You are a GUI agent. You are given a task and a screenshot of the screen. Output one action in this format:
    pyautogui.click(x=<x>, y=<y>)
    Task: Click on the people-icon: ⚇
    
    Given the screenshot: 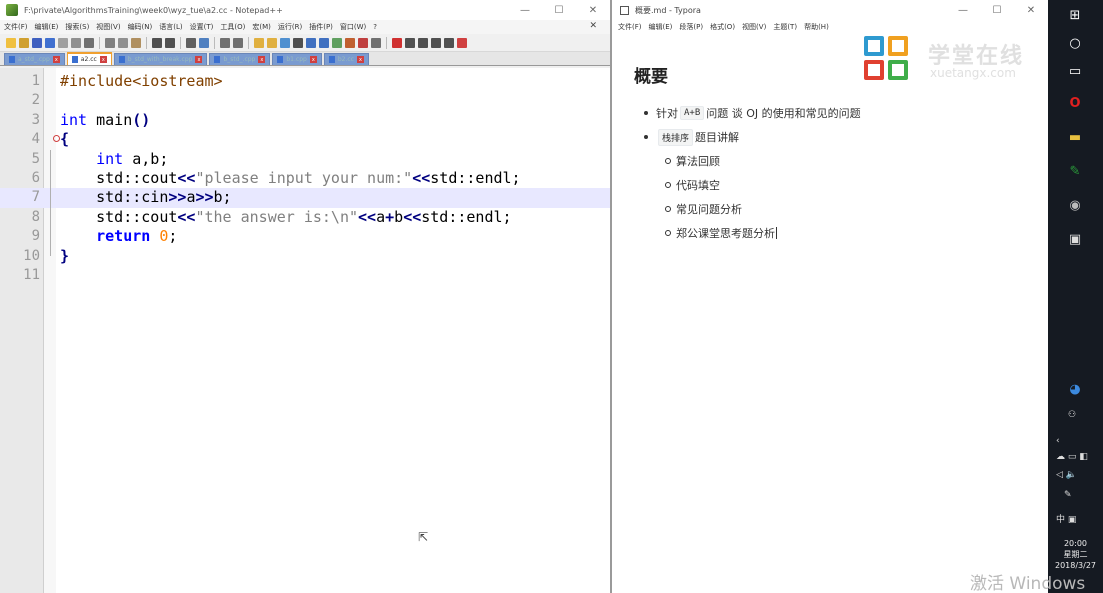 What is the action you would take?
    pyautogui.click(x=1072, y=415)
    